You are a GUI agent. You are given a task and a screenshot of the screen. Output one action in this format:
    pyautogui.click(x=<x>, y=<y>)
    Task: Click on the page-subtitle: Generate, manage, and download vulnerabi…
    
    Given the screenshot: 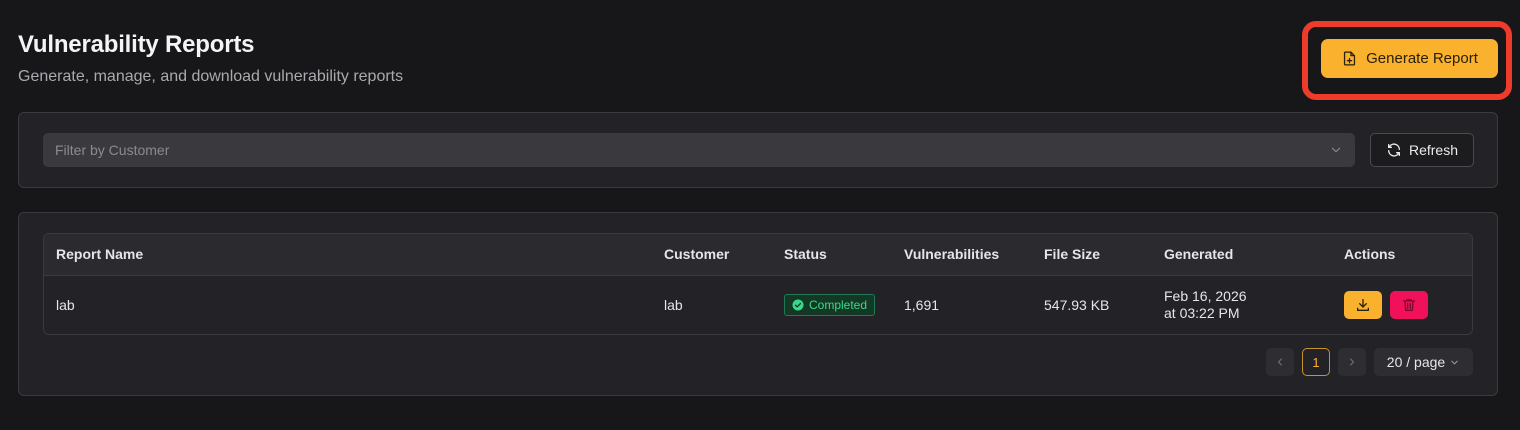 What is the action you would take?
    pyautogui.click(x=211, y=76)
    